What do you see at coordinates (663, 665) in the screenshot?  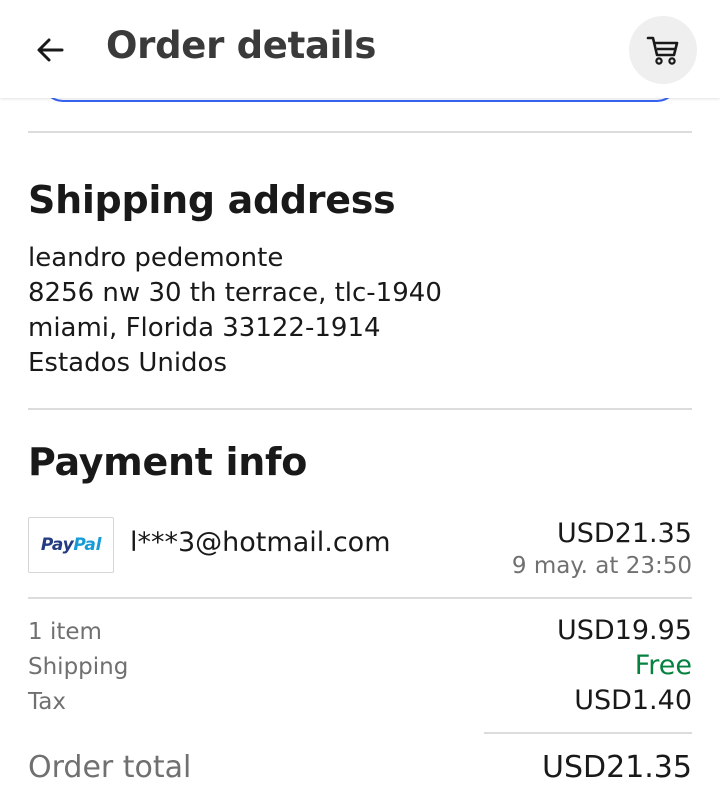 I see `shipping-value: Free` at bounding box center [663, 665].